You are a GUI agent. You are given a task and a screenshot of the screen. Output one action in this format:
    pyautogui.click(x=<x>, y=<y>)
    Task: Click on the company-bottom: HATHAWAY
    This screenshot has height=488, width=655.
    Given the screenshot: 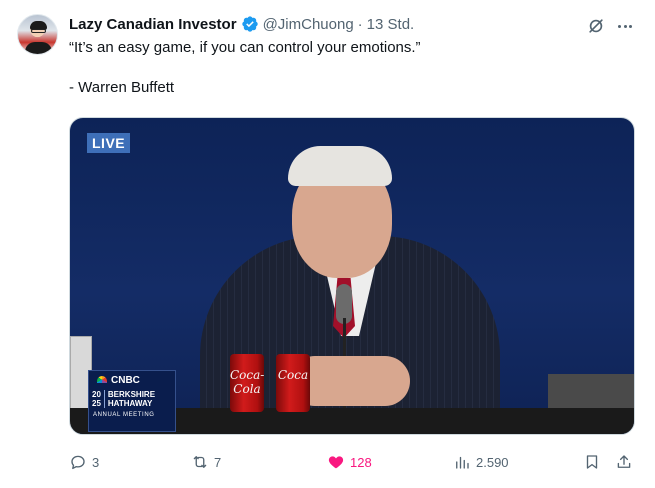 What is the action you would take?
    pyautogui.click(x=130, y=403)
    